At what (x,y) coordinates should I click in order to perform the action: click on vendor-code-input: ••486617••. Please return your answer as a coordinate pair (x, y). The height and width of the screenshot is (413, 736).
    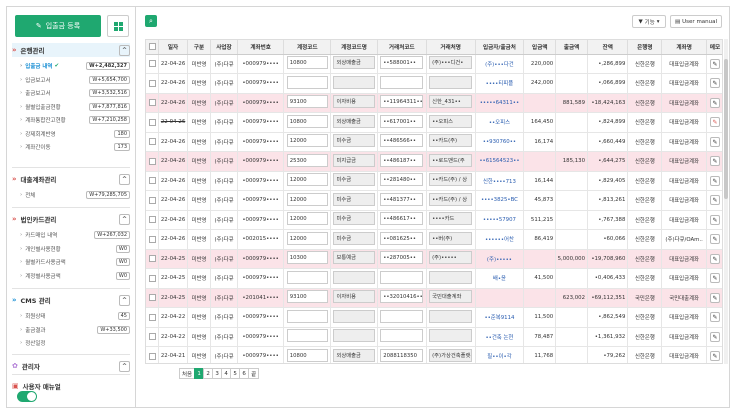
    Looking at the image, I should click on (402, 219).